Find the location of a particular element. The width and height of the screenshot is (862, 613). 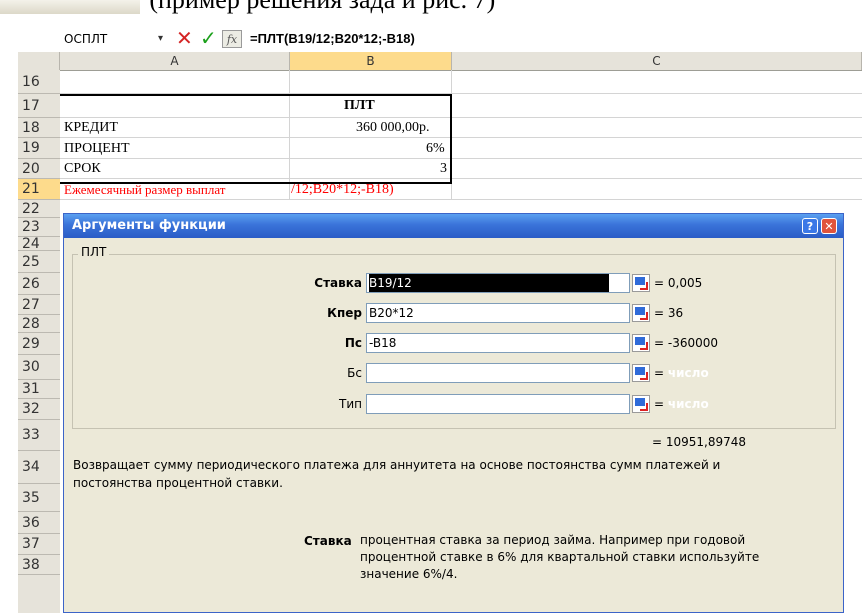

column-header-a: A is located at coordinates (175, 61).